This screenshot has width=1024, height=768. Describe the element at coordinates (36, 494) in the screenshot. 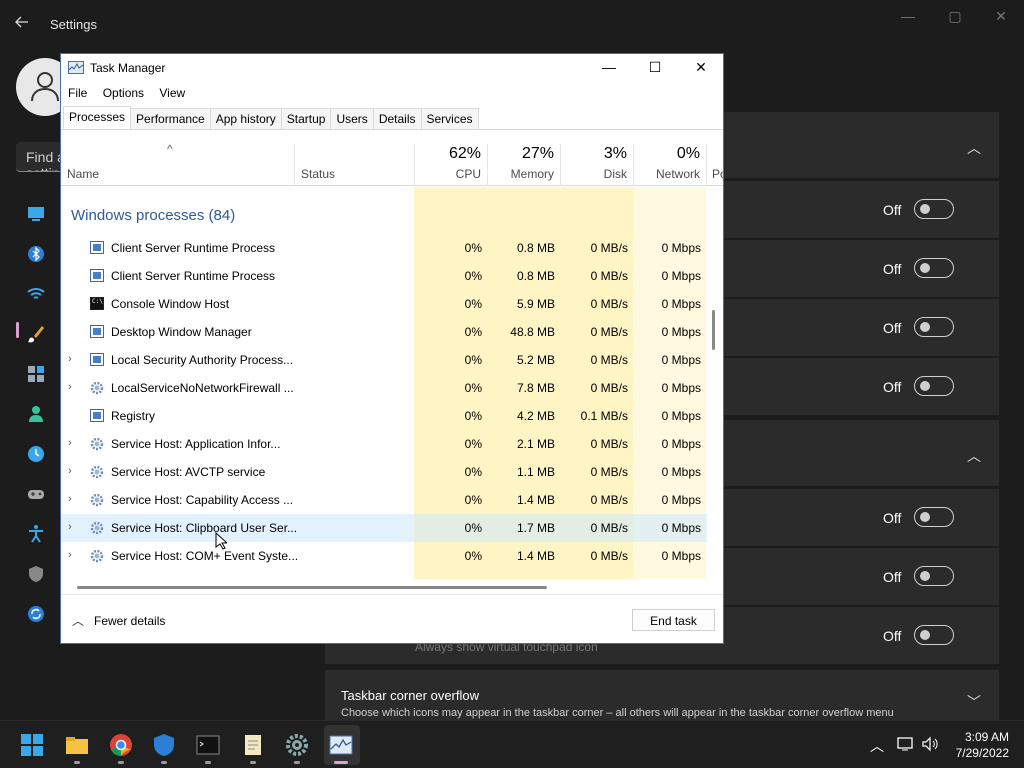

I see `gaming-icon` at that location.